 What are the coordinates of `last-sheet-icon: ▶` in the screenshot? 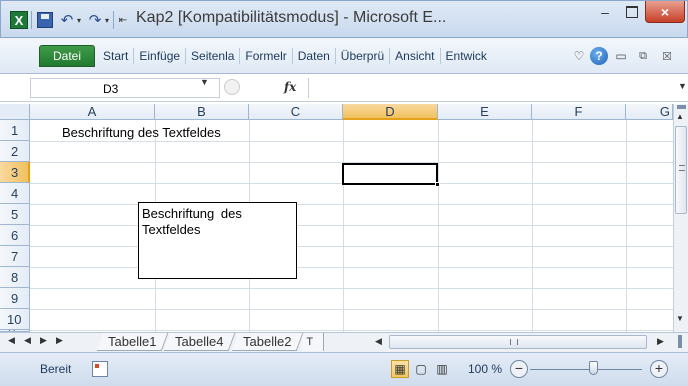 It's located at (59, 340).